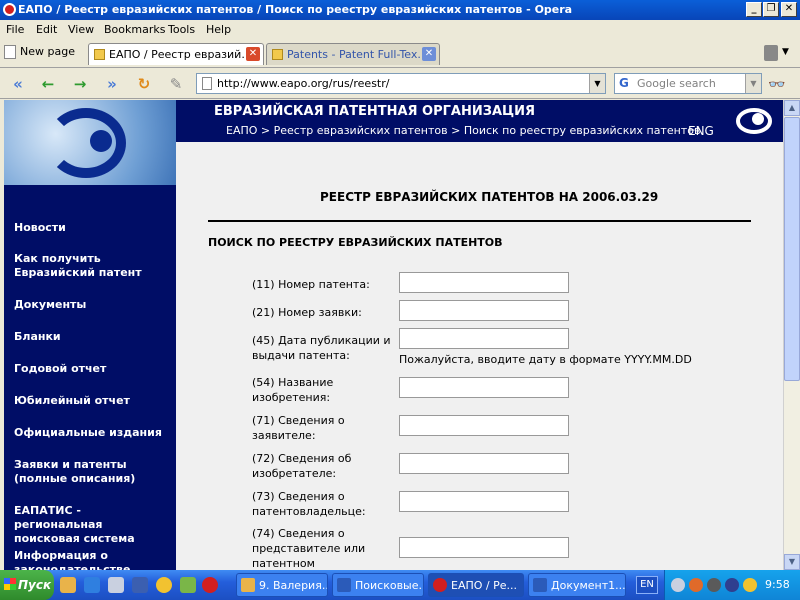 This screenshot has width=800, height=600. What do you see at coordinates (68, 585) in the screenshot?
I see `quicklaunch-folder-icon` at bounding box center [68, 585].